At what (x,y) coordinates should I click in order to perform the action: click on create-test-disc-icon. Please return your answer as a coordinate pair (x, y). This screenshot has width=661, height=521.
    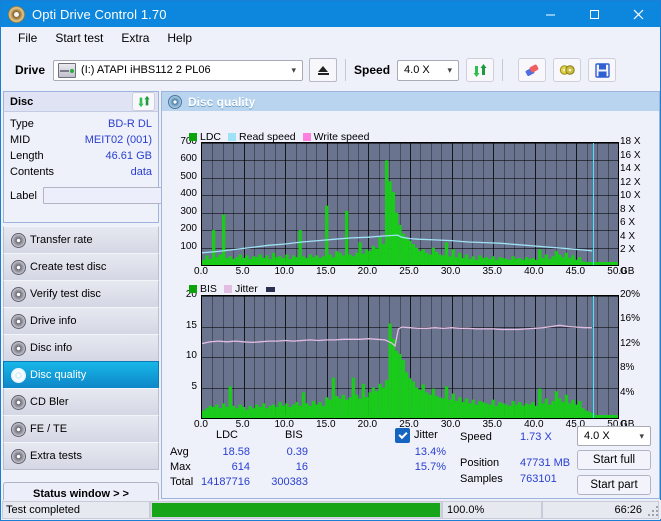
    Looking at the image, I should click on (18, 267).